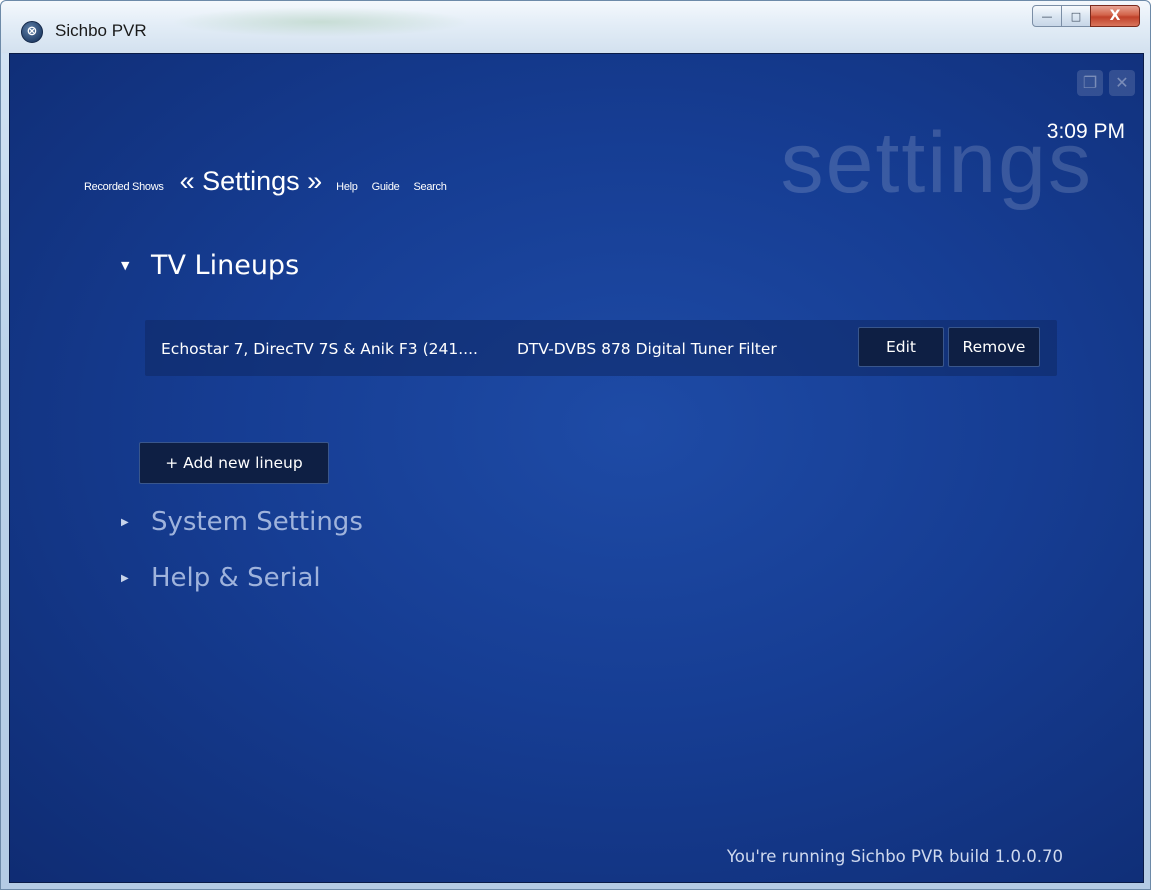 The image size is (1151, 890). I want to click on section-system-settings: ▶ System Settings, so click(242, 522).